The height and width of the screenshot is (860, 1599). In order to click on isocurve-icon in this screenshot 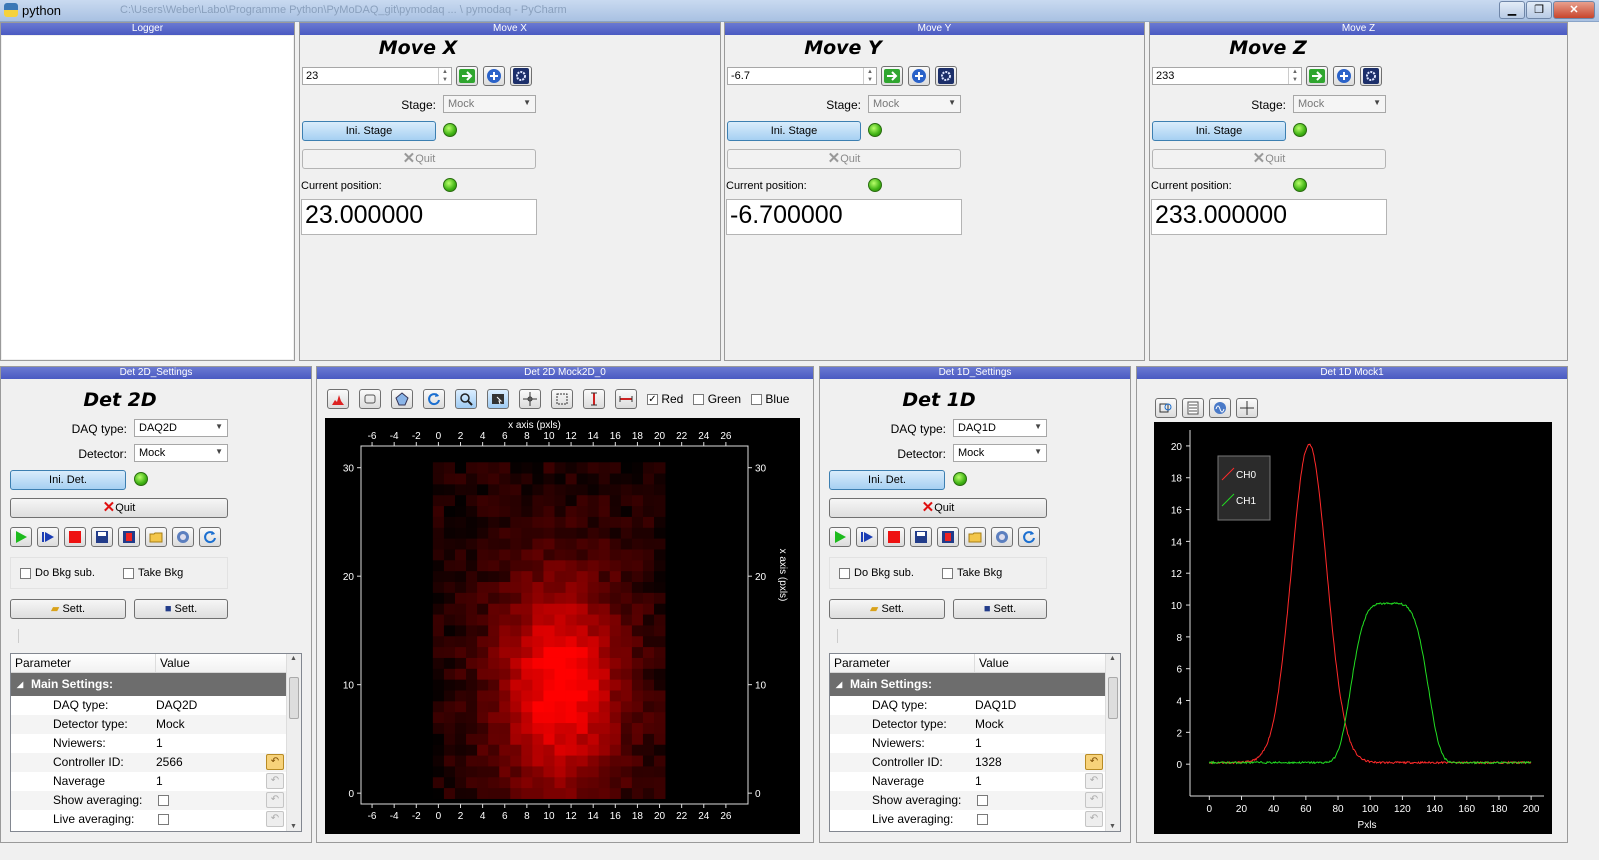, I will do `click(402, 399)`.